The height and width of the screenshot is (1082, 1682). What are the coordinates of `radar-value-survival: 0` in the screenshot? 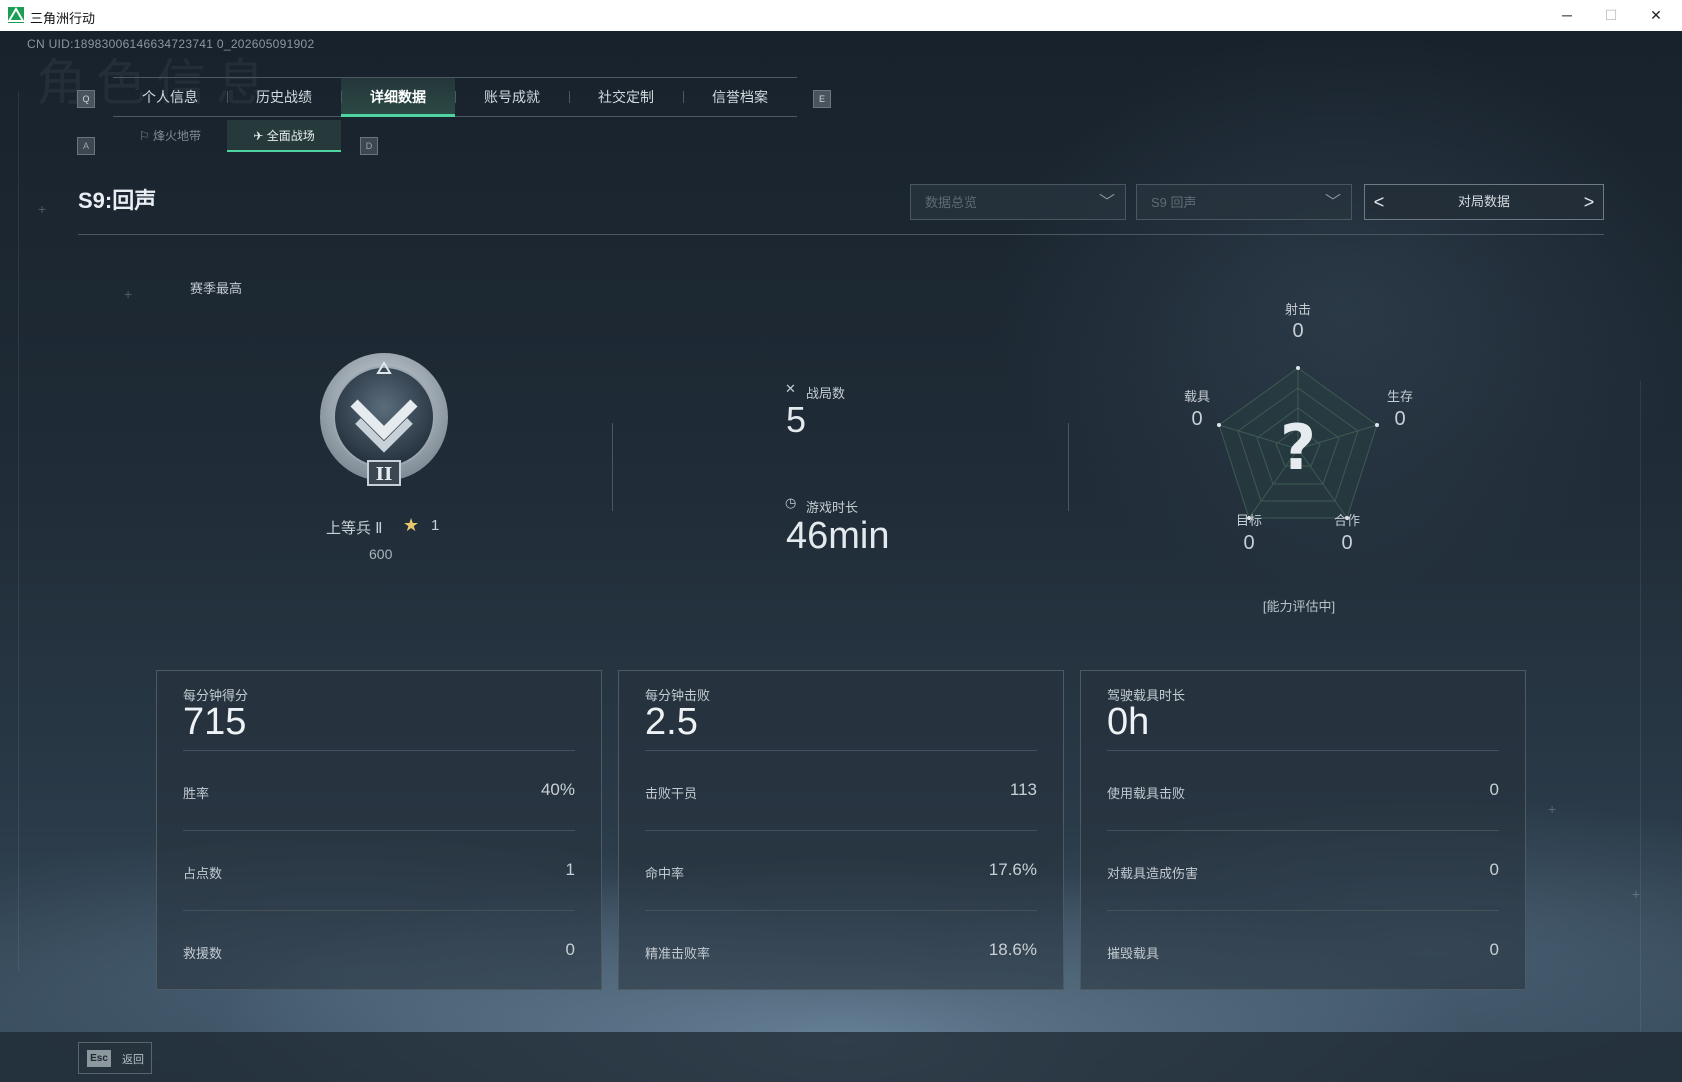 It's located at (1400, 419).